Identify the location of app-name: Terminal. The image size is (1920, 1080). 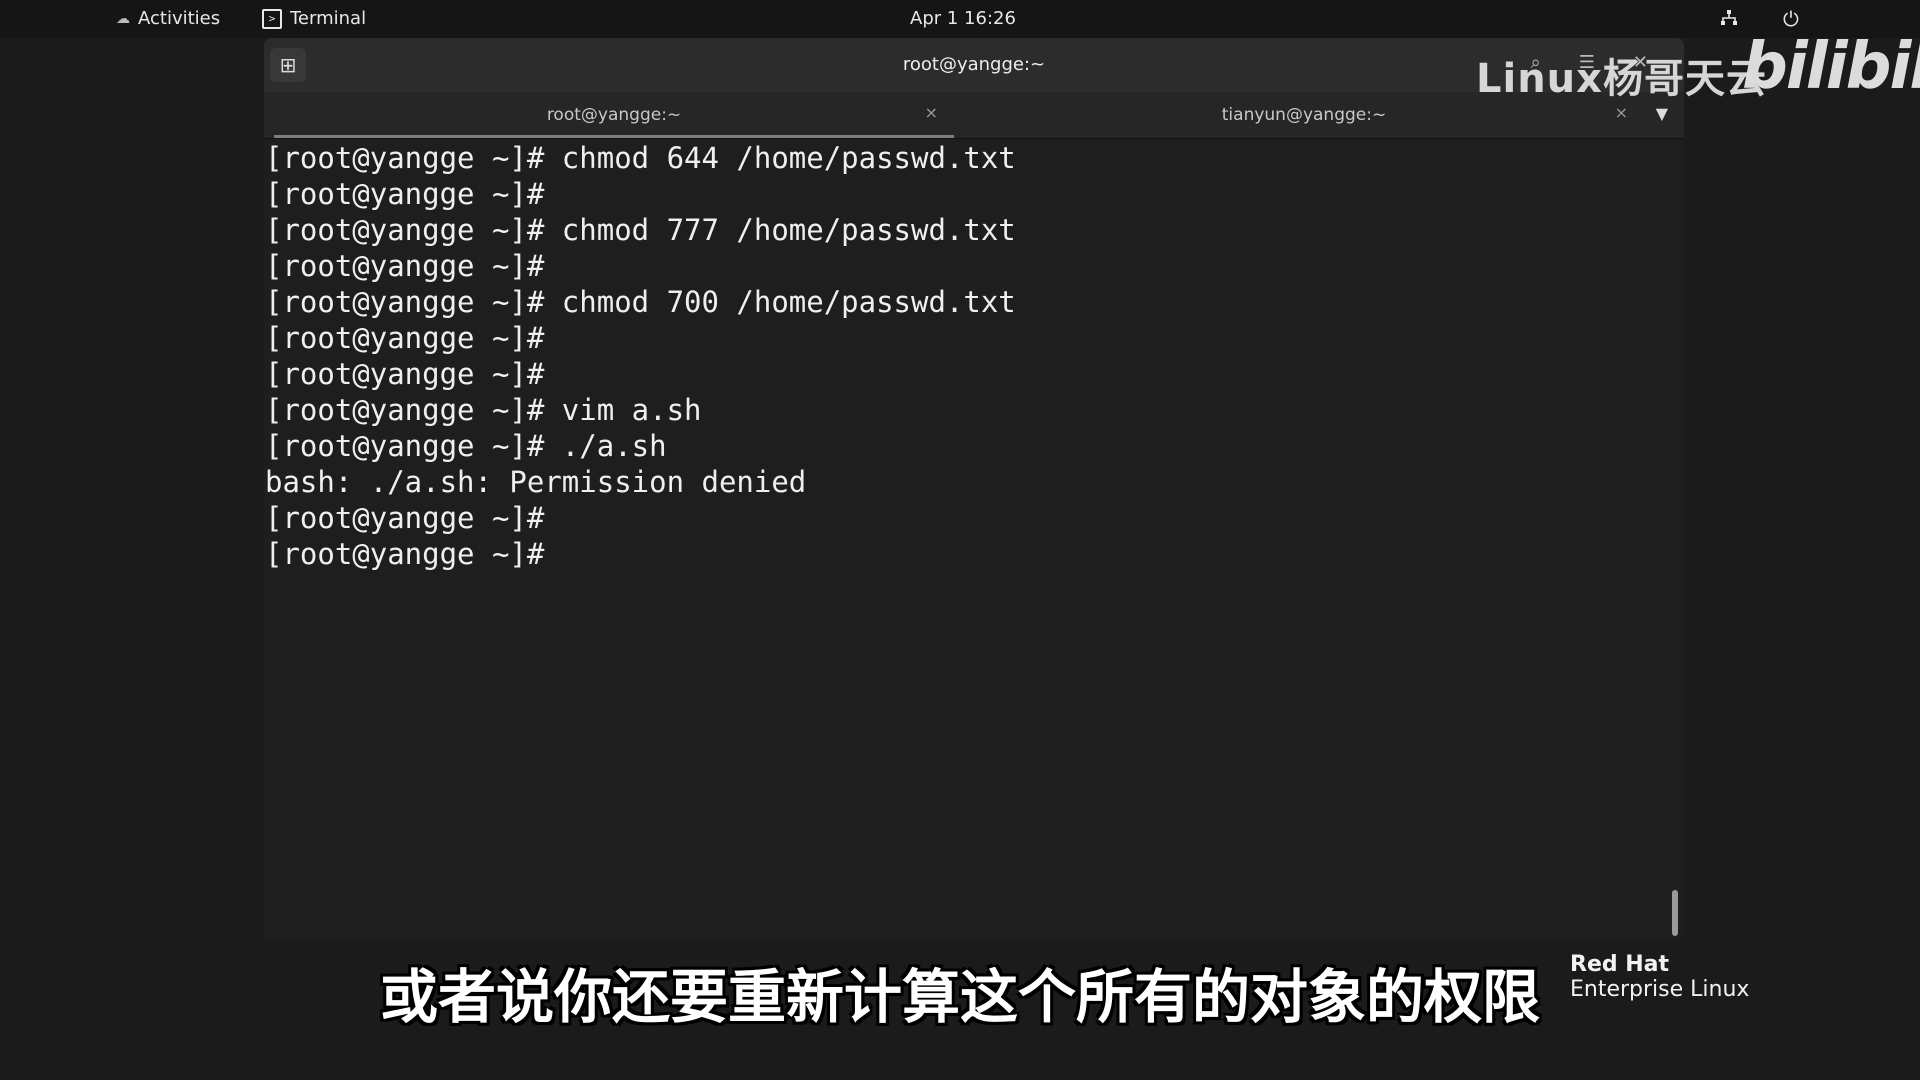
(328, 18).